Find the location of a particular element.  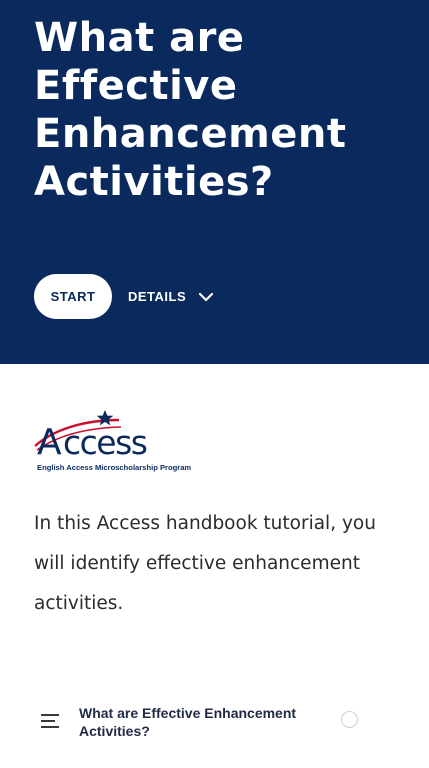

text-lines-icon is located at coordinates (50, 721).